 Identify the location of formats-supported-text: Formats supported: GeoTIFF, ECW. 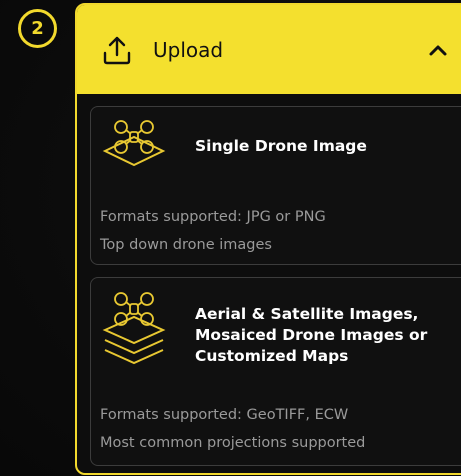
(224, 415).